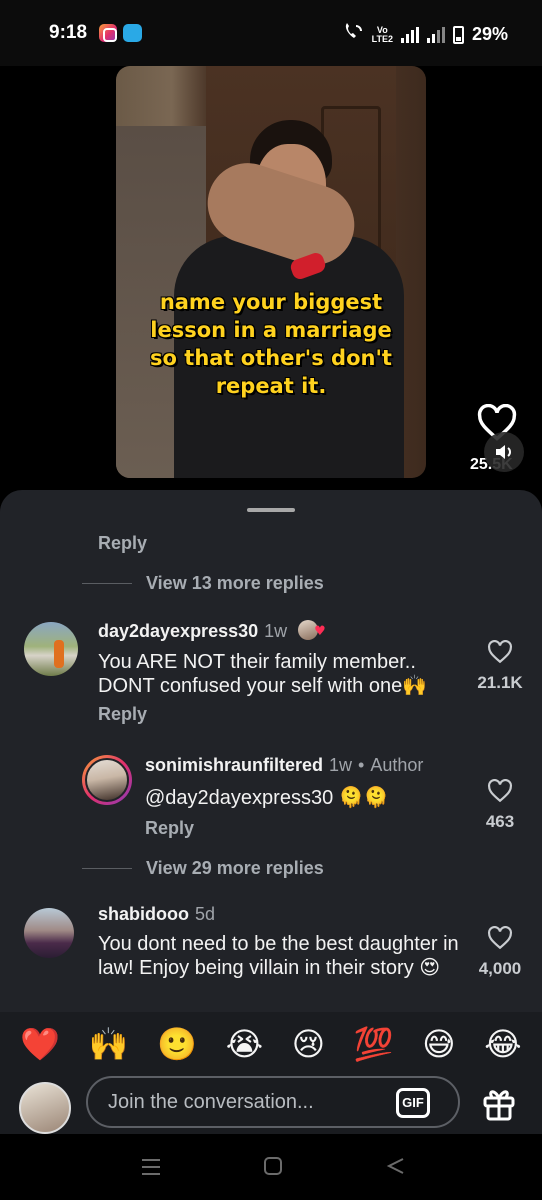 Image resolution: width=542 pixels, height=1200 pixels. Describe the element at coordinates (177, 1044) in the screenshot. I see `emoji-slight-smile: 🙂` at that location.